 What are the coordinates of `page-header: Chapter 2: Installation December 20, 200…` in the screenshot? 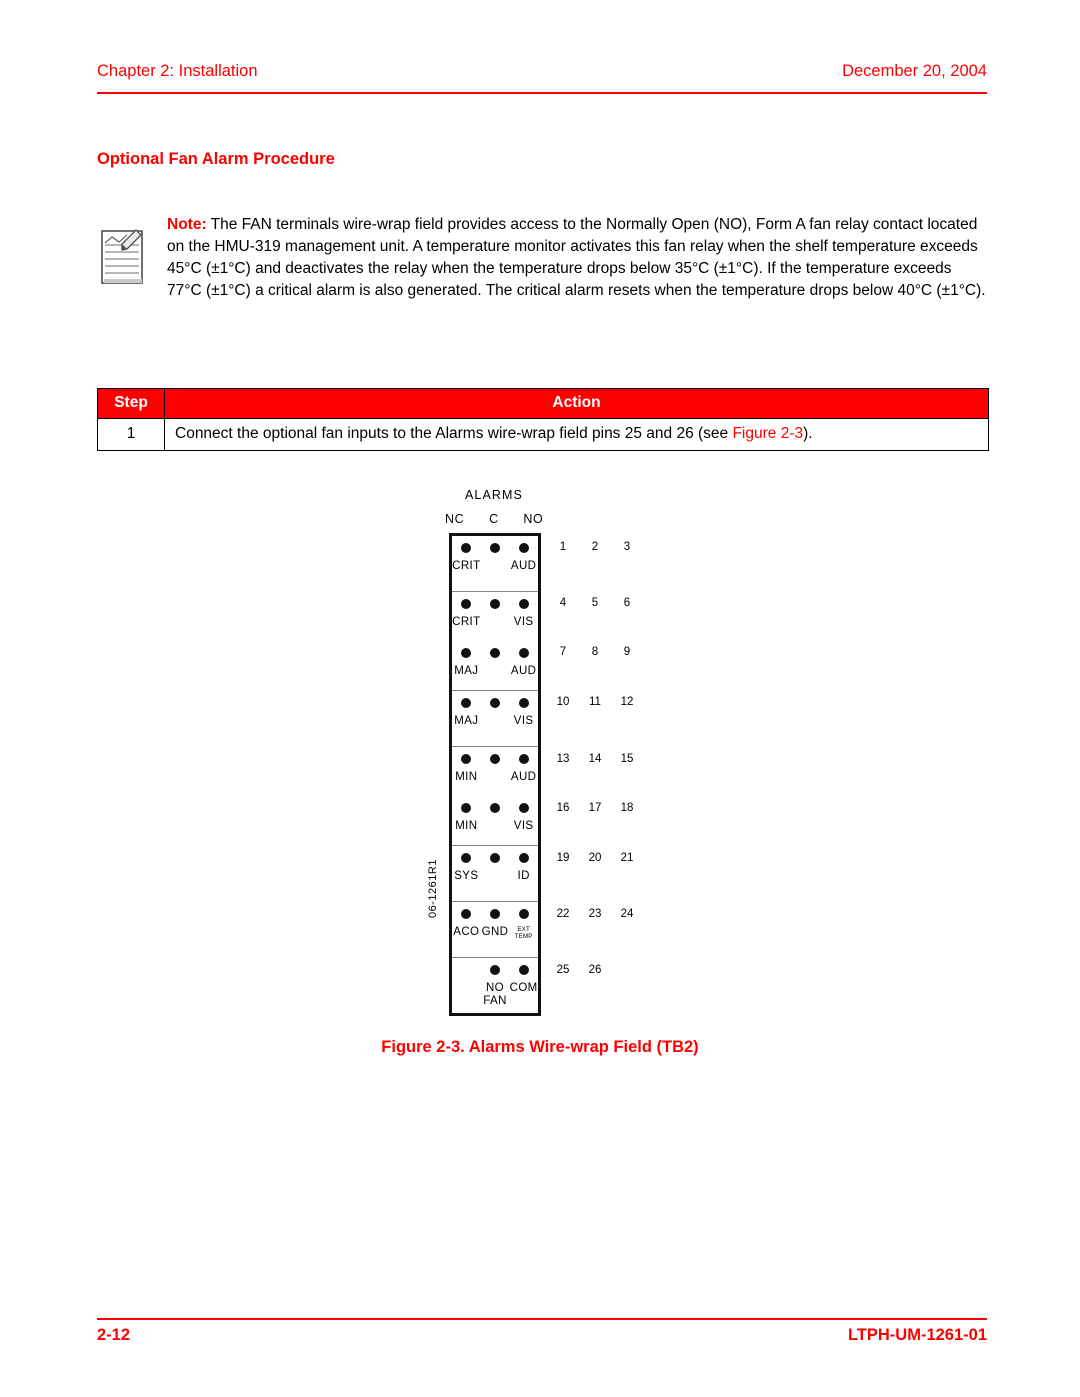 It's located at (542, 71).